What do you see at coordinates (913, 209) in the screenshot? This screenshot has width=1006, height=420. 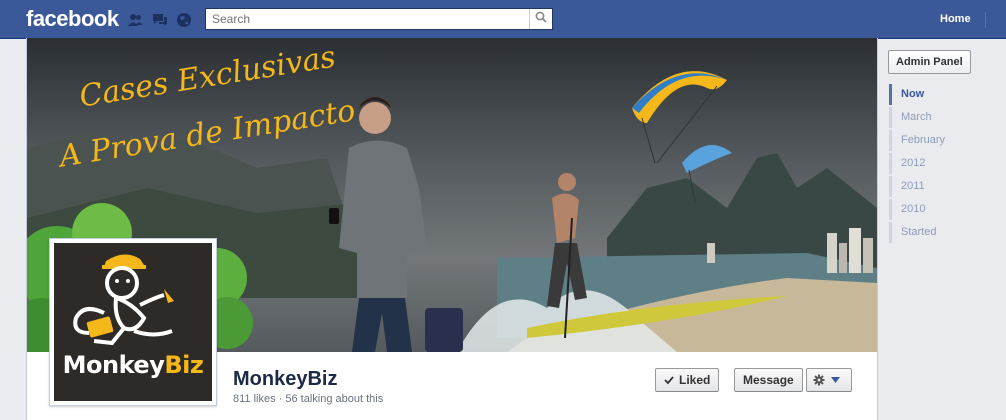 I see `timeline-label: 2010` at bounding box center [913, 209].